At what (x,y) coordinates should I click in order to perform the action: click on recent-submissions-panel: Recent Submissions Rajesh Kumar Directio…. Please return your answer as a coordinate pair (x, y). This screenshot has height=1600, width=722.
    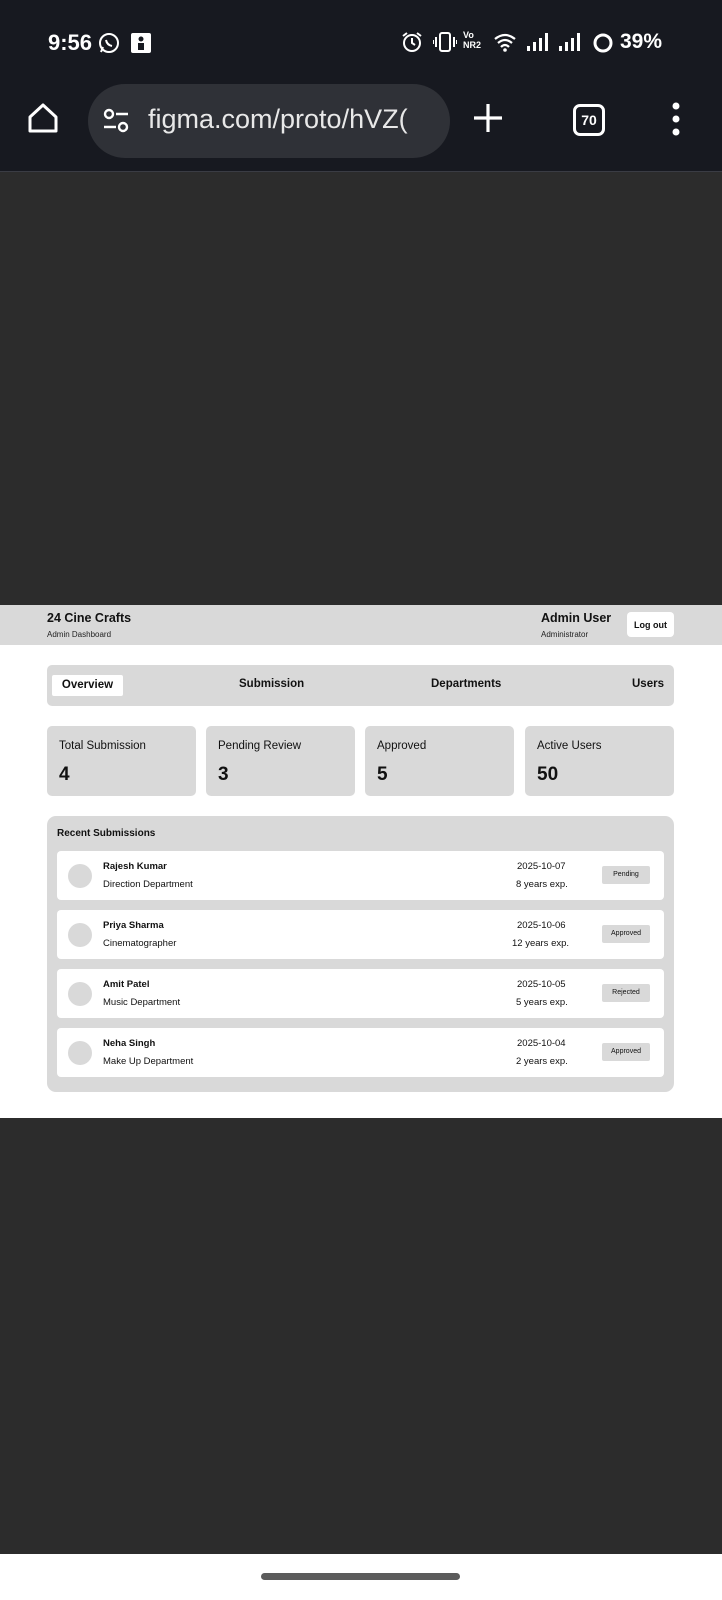
    Looking at the image, I should click on (360, 954).